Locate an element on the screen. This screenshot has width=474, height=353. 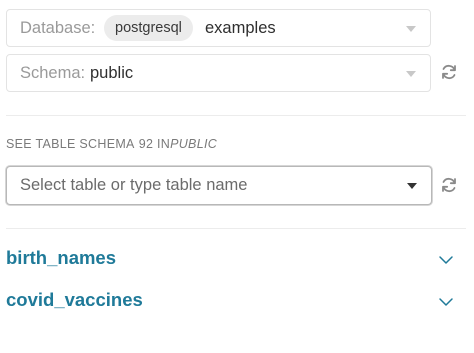
table-count: 92 is located at coordinates (146, 144).